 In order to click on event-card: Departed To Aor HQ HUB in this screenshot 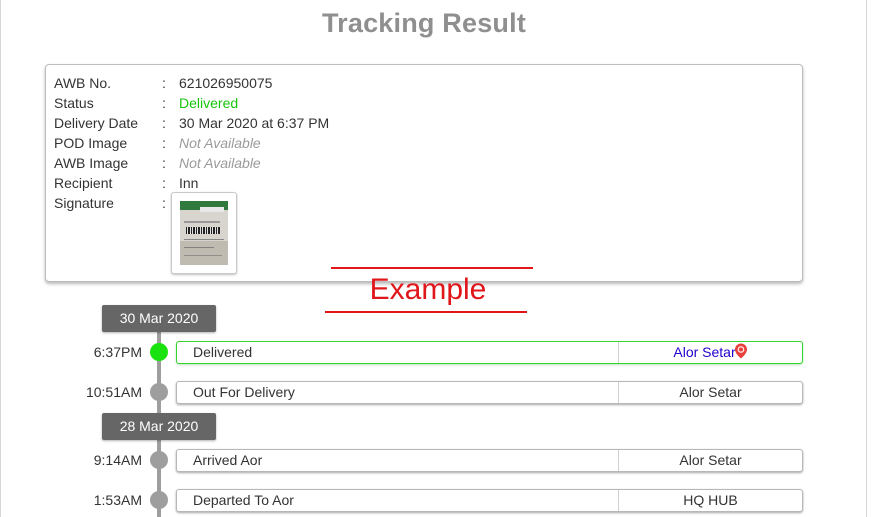, I will do `click(489, 500)`.